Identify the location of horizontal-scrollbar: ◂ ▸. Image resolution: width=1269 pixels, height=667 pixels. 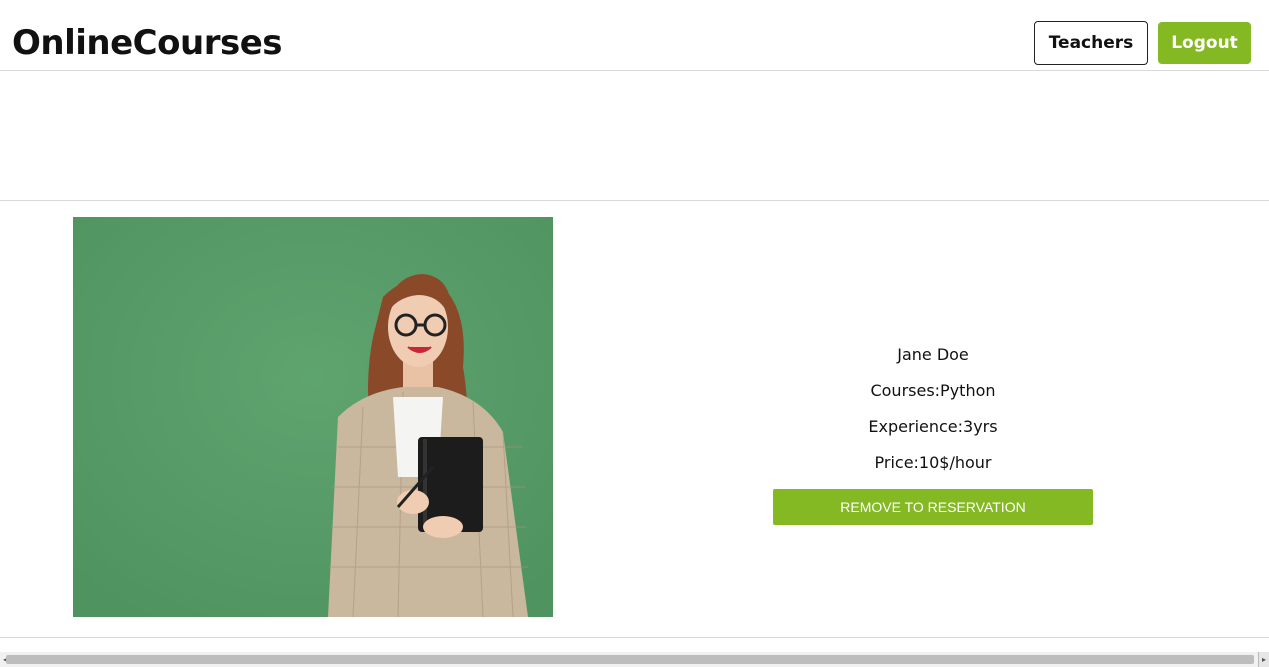
(634, 659).